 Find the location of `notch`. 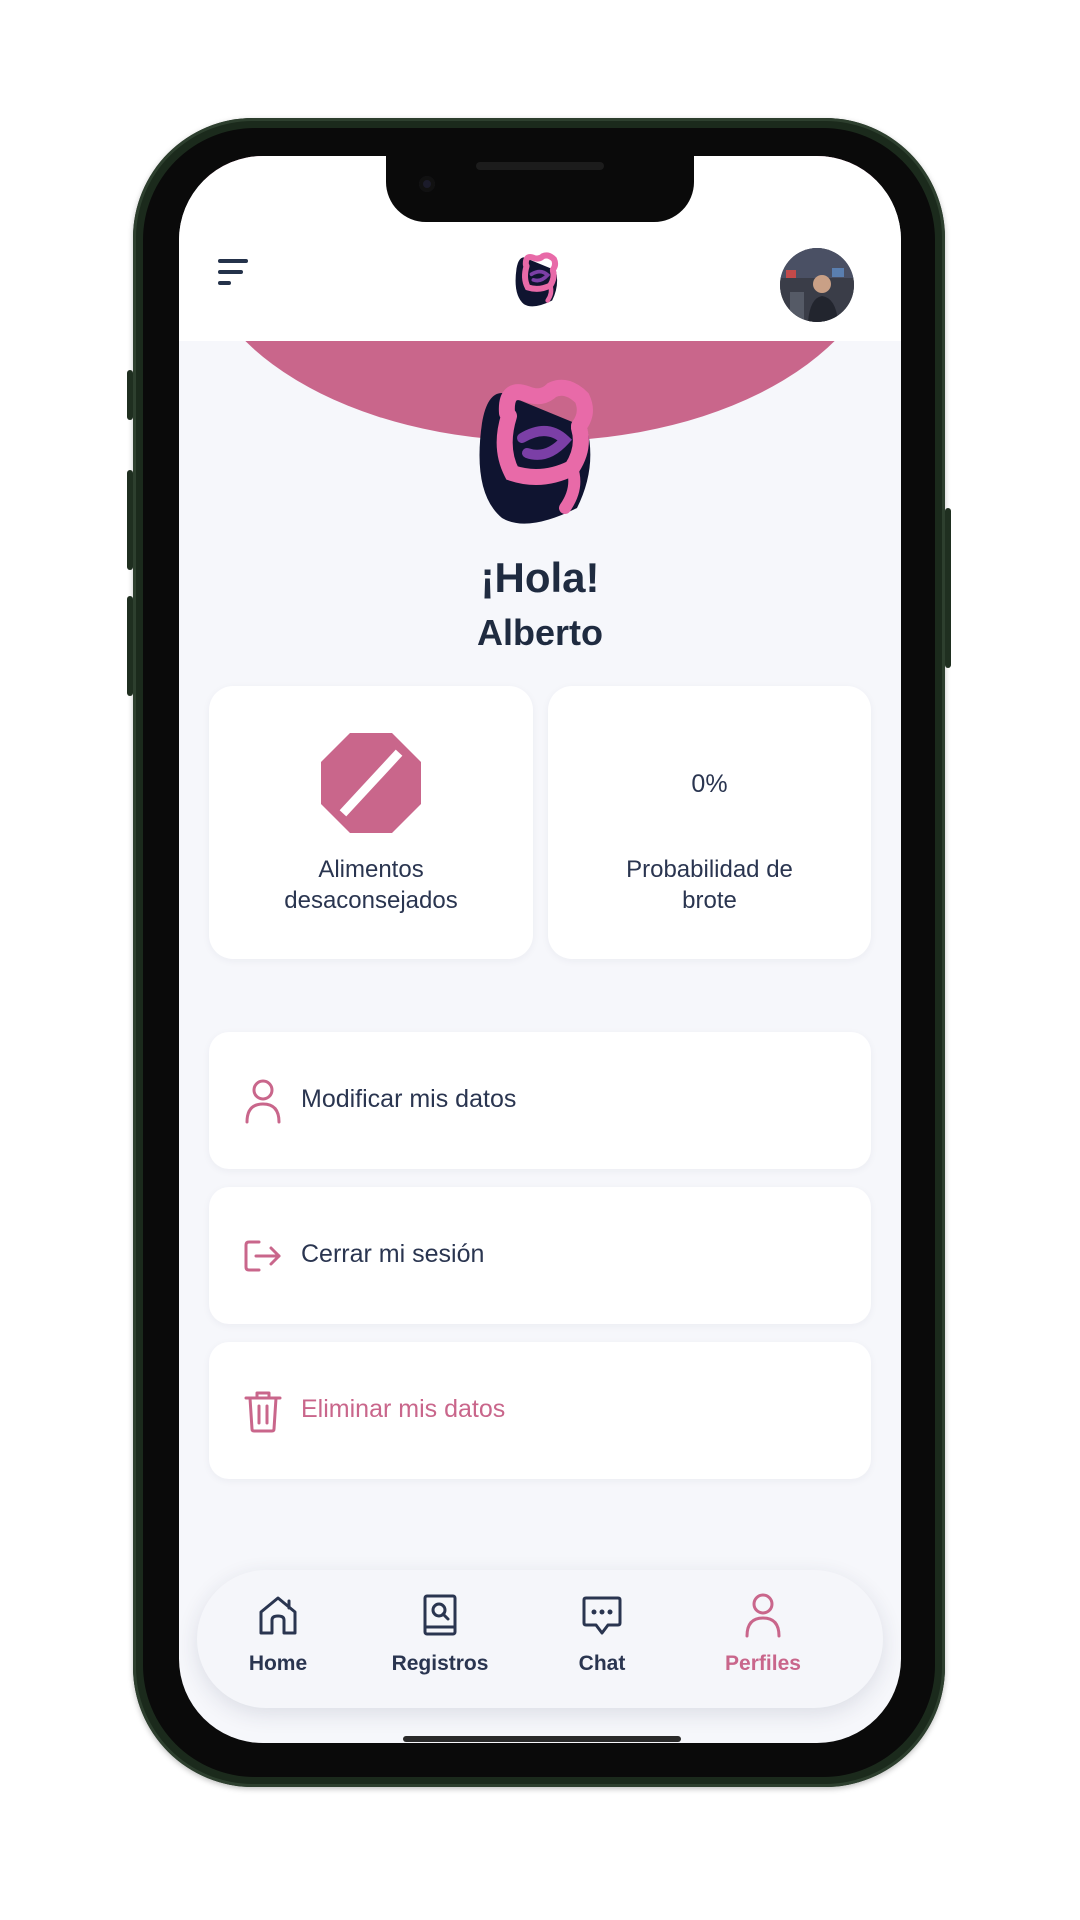

notch is located at coordinates (540, 189).